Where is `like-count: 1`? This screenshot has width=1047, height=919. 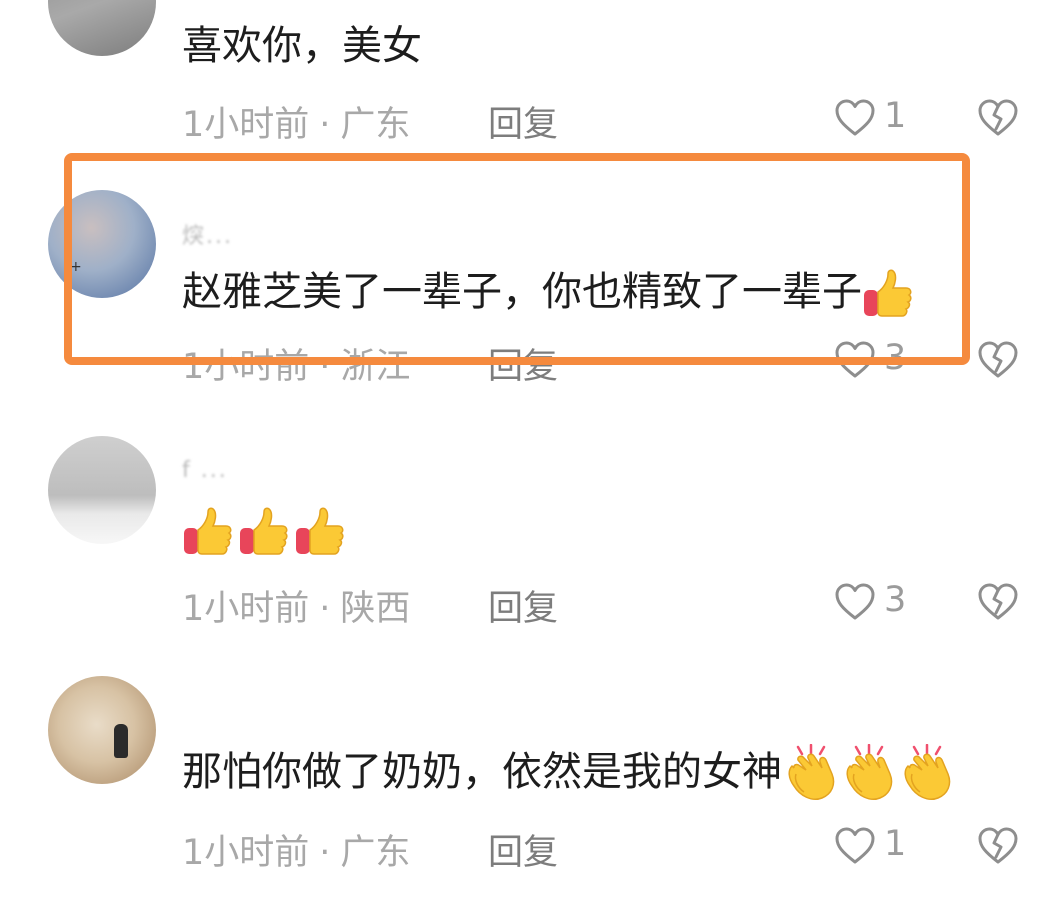
like-count: 1 is located at coordinates (895, 844).